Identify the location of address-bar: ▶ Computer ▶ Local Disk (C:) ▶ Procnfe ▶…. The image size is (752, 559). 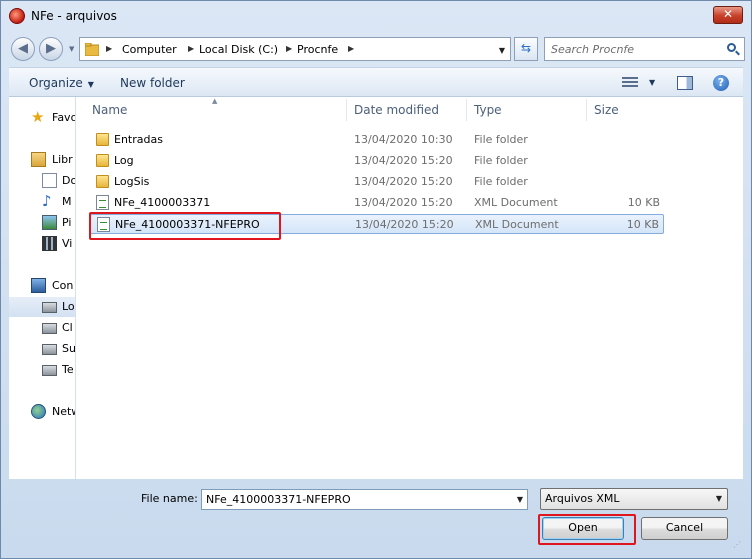
(295, 49).